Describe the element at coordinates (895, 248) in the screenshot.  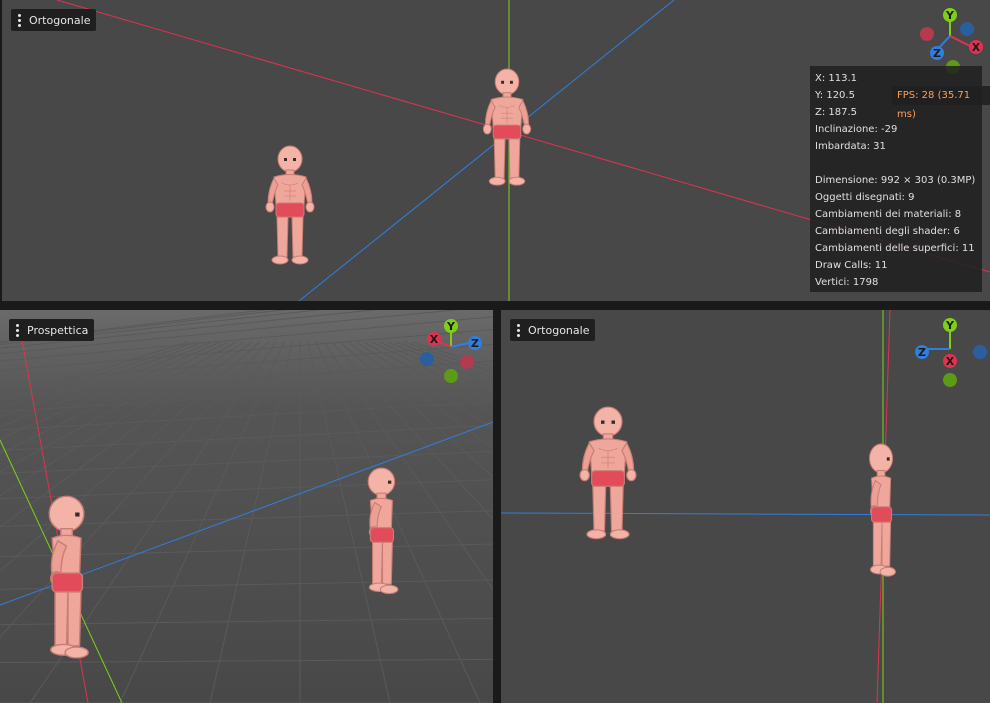
I see `surface-changes: Cambiamenti delle superfici: 11` at that location.